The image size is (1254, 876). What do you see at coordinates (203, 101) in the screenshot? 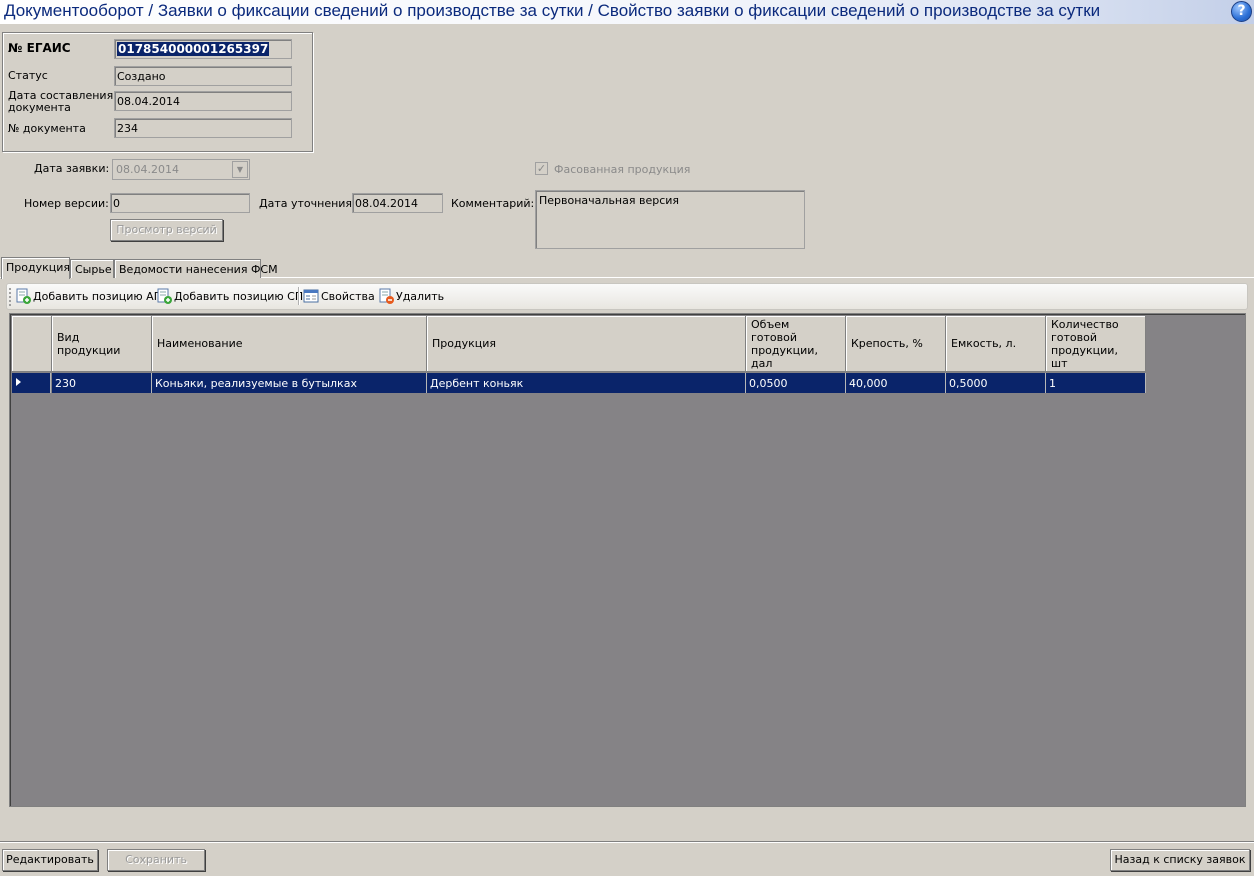
I see `doc-date-field: 08.04.2014` at bounding box center [203, 101].